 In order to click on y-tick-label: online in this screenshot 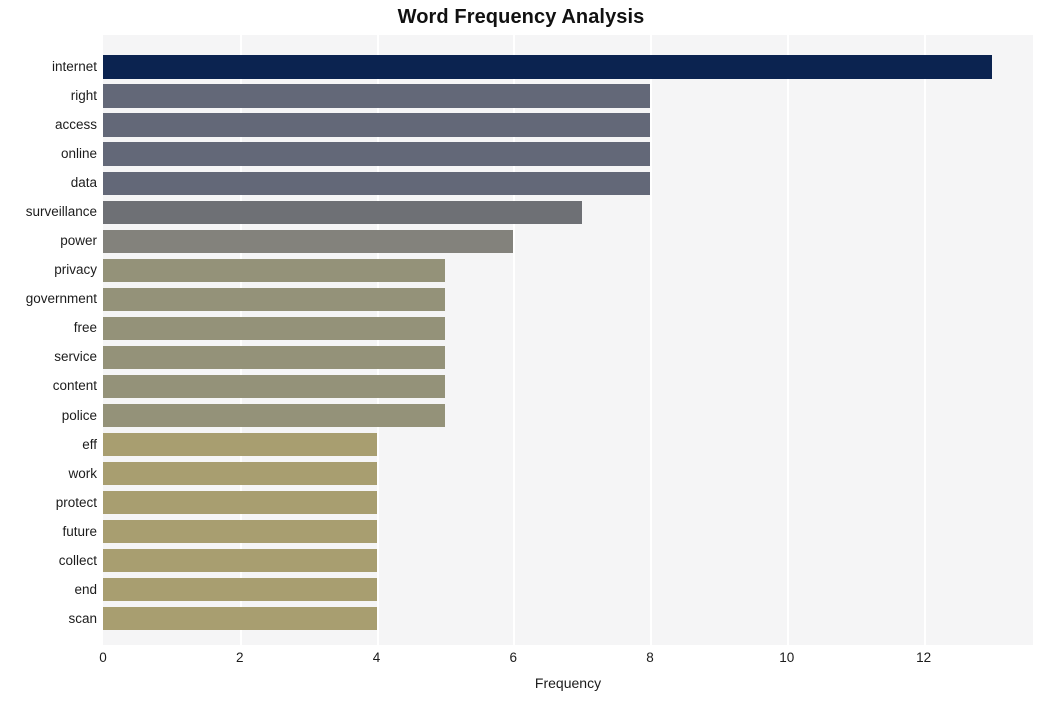, I will do `click(78, 154)`.